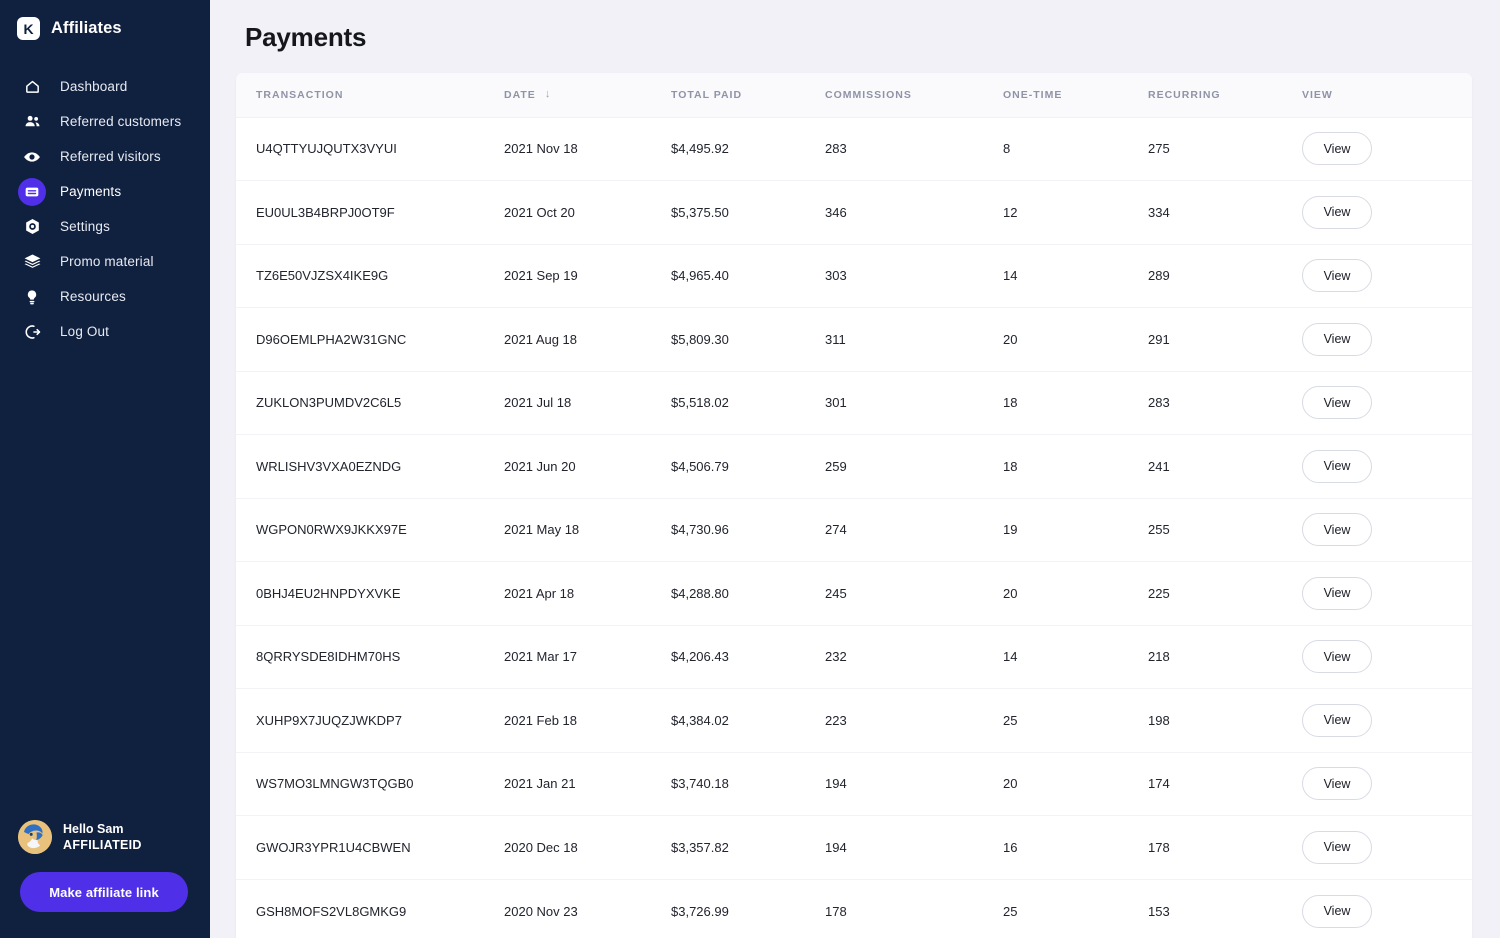 The image size is (1500, 938). I want to click on cell-total-paid: $3,357.82, so click(748, 847).